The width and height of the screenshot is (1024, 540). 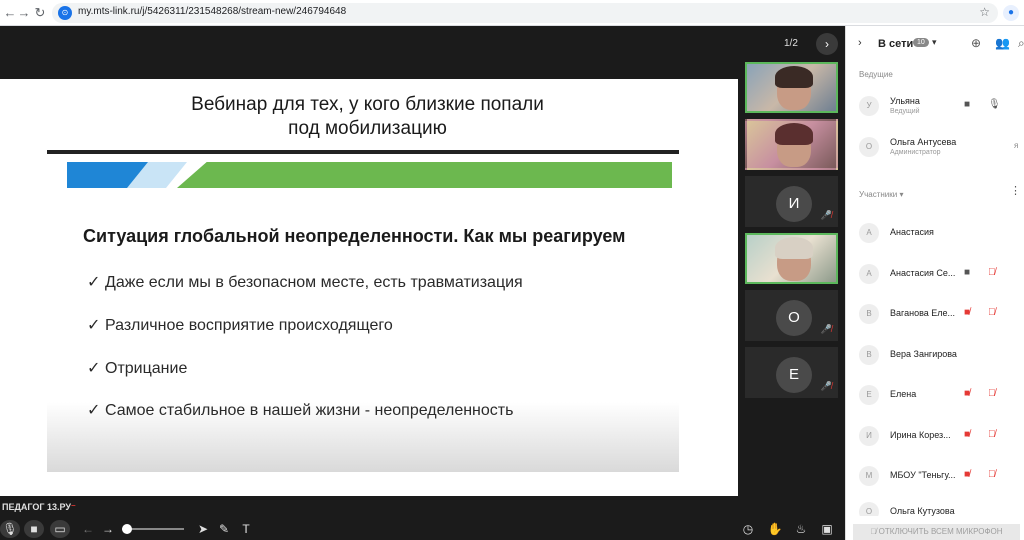 What do you see at coordinates (36, 507) in the screenshot?
I see `brand-logo-text: ПЕДАГОГ 13.РУ` at bounding box center [36, 507].